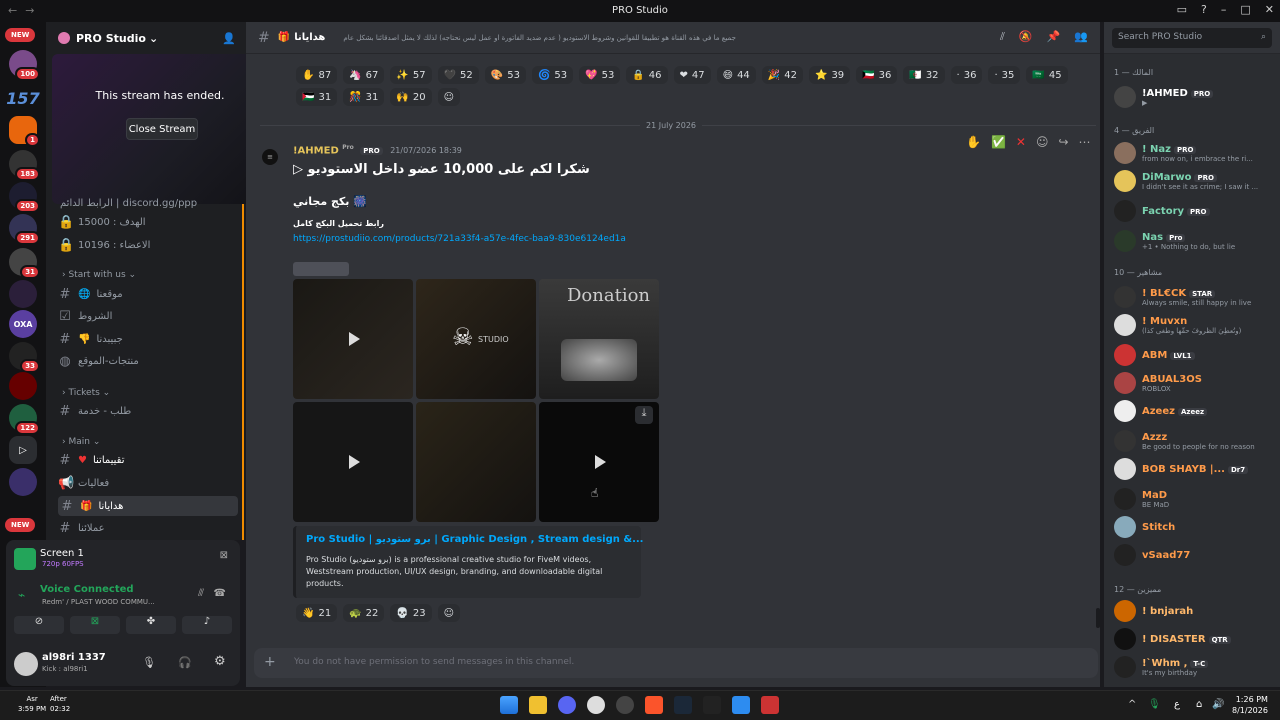  Describe the element at coordinates (91, 460) in the screenshot. I see `channel-item: # ♥ تقييماتنا` at that location.